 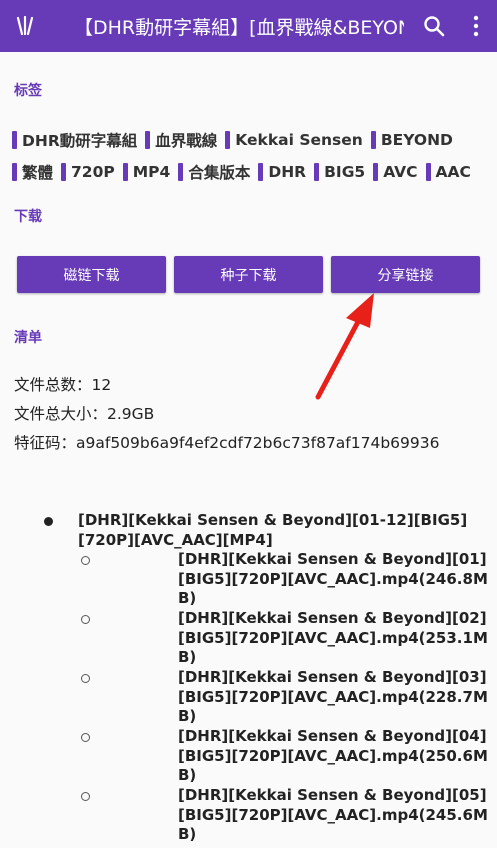 I want to click on tag-item: 720P, so click(x=88, y=172).